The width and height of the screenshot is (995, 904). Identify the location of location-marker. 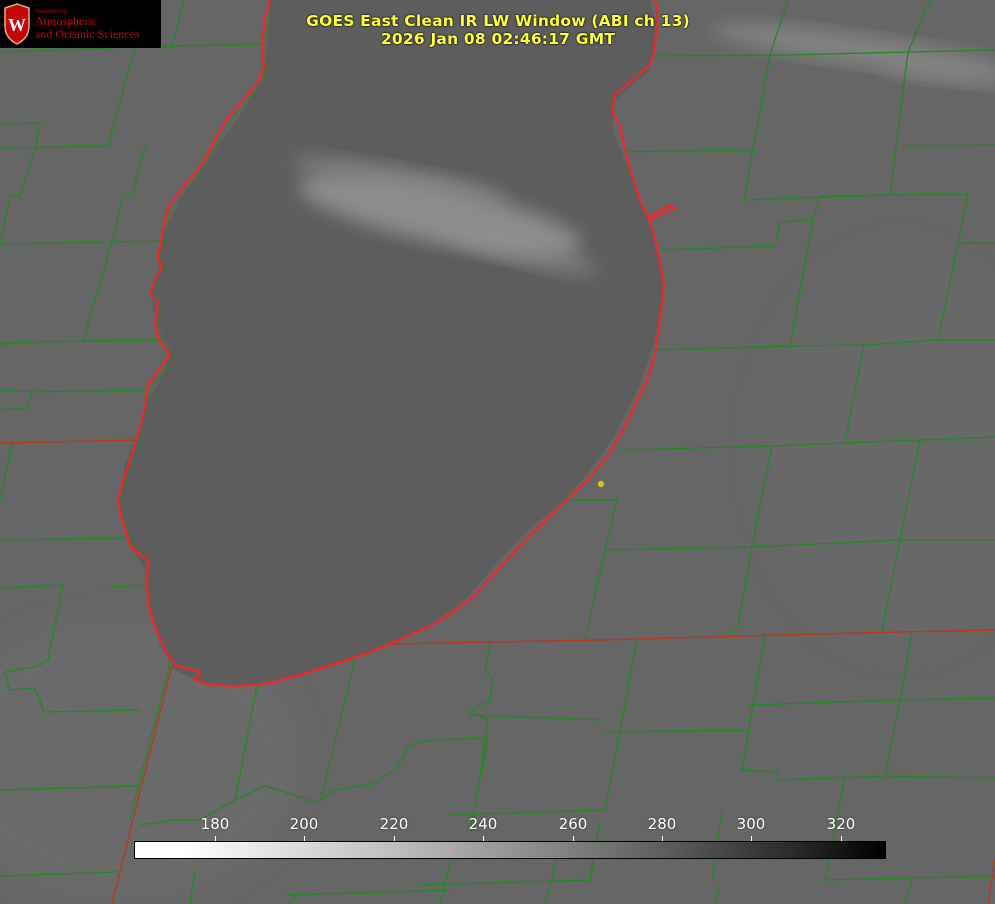
(601, 484).